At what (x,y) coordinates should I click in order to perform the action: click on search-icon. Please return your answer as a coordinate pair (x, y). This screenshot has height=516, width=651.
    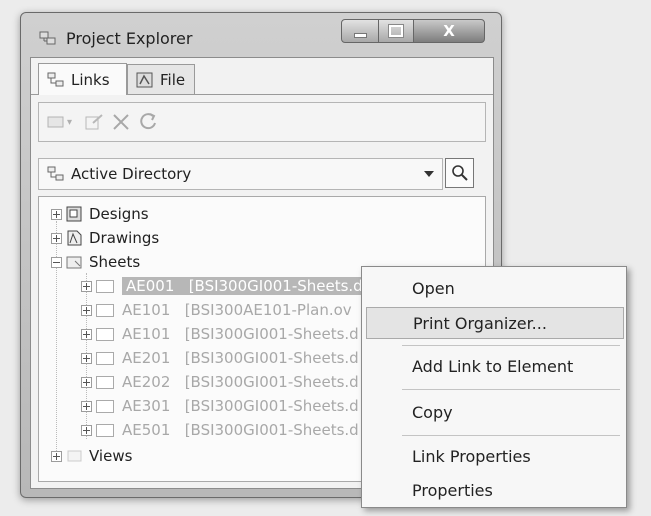
    Looking at the image, I should click on (459, 173).